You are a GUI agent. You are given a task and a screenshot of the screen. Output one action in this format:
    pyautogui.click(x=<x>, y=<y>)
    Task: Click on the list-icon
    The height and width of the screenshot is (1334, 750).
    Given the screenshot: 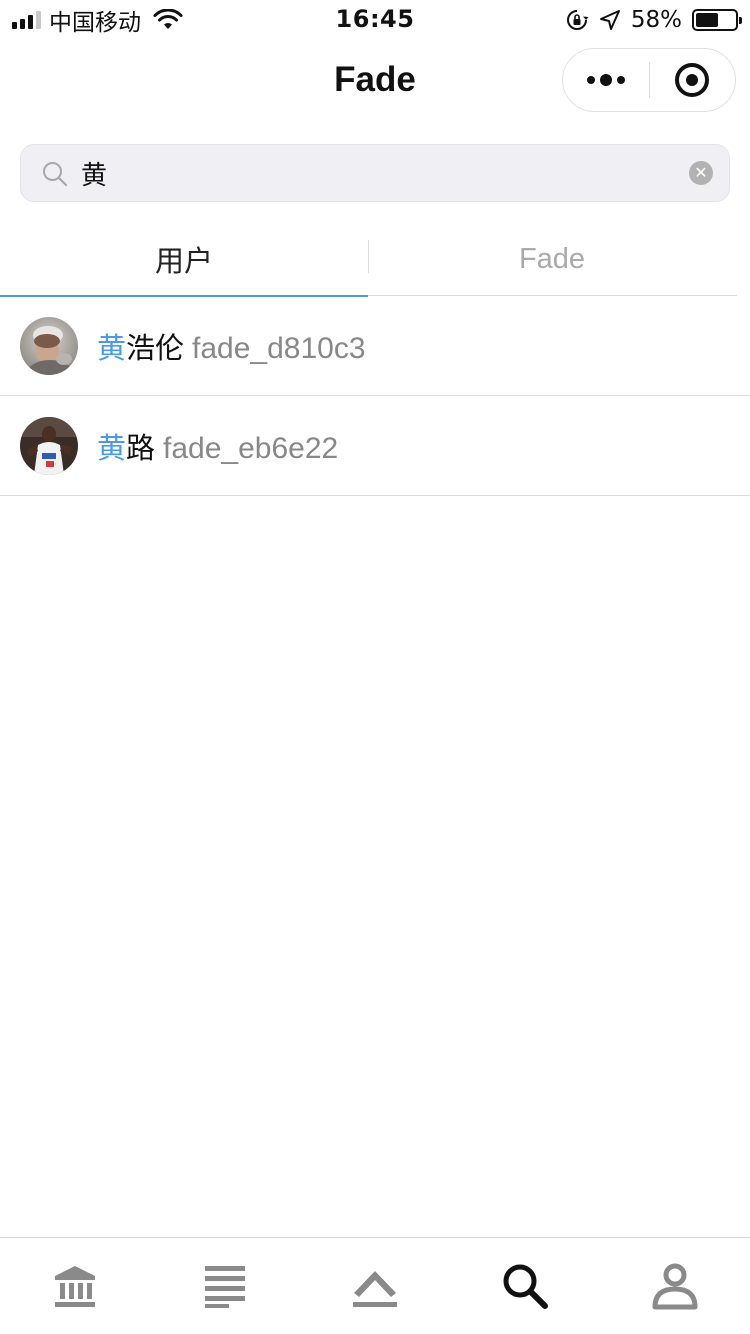 What is the action you would take?
    pyautogui.click(x=225, y=1287)
    